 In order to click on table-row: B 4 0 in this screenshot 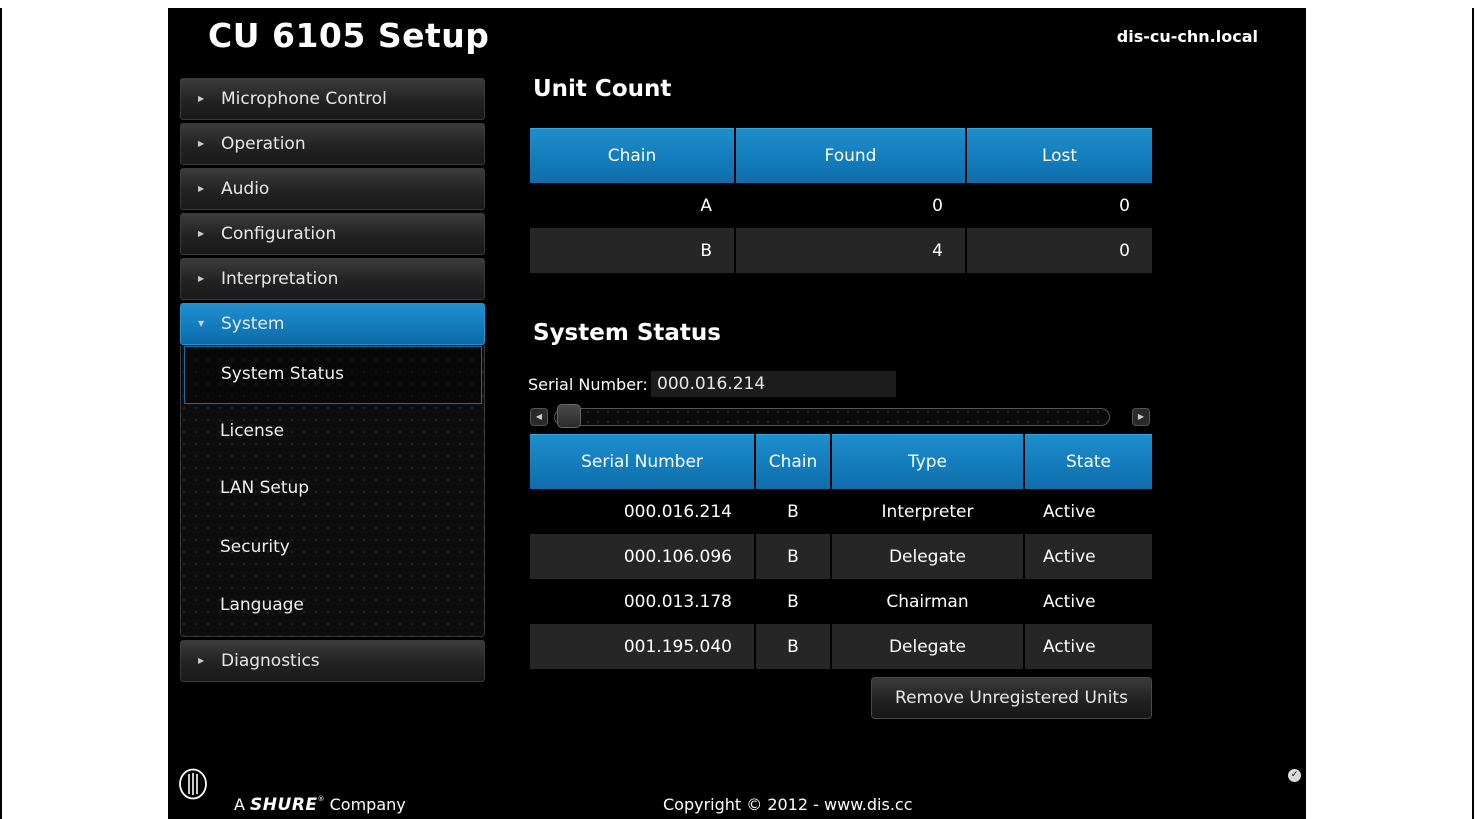, I will do `click(841, 250)`.